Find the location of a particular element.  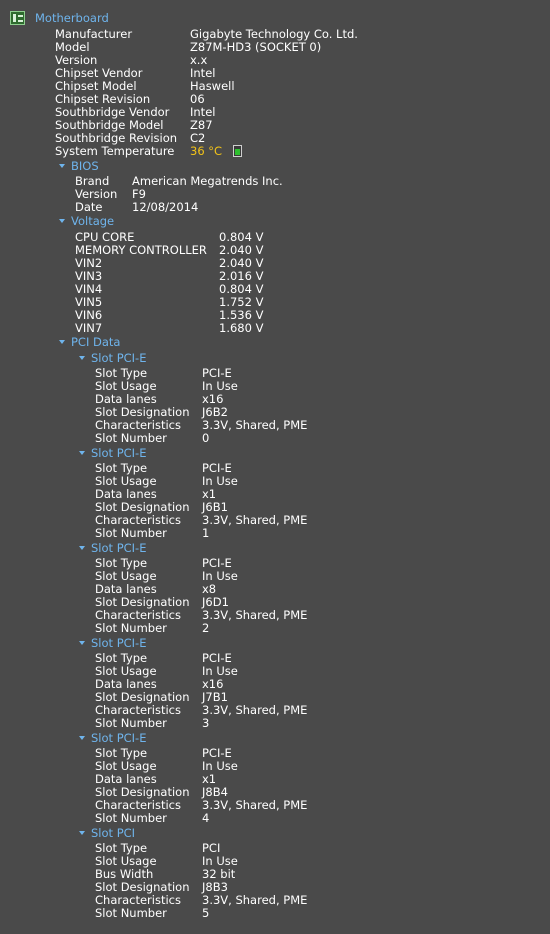

group-title: PCI Data is located at coordinates (96, 342).